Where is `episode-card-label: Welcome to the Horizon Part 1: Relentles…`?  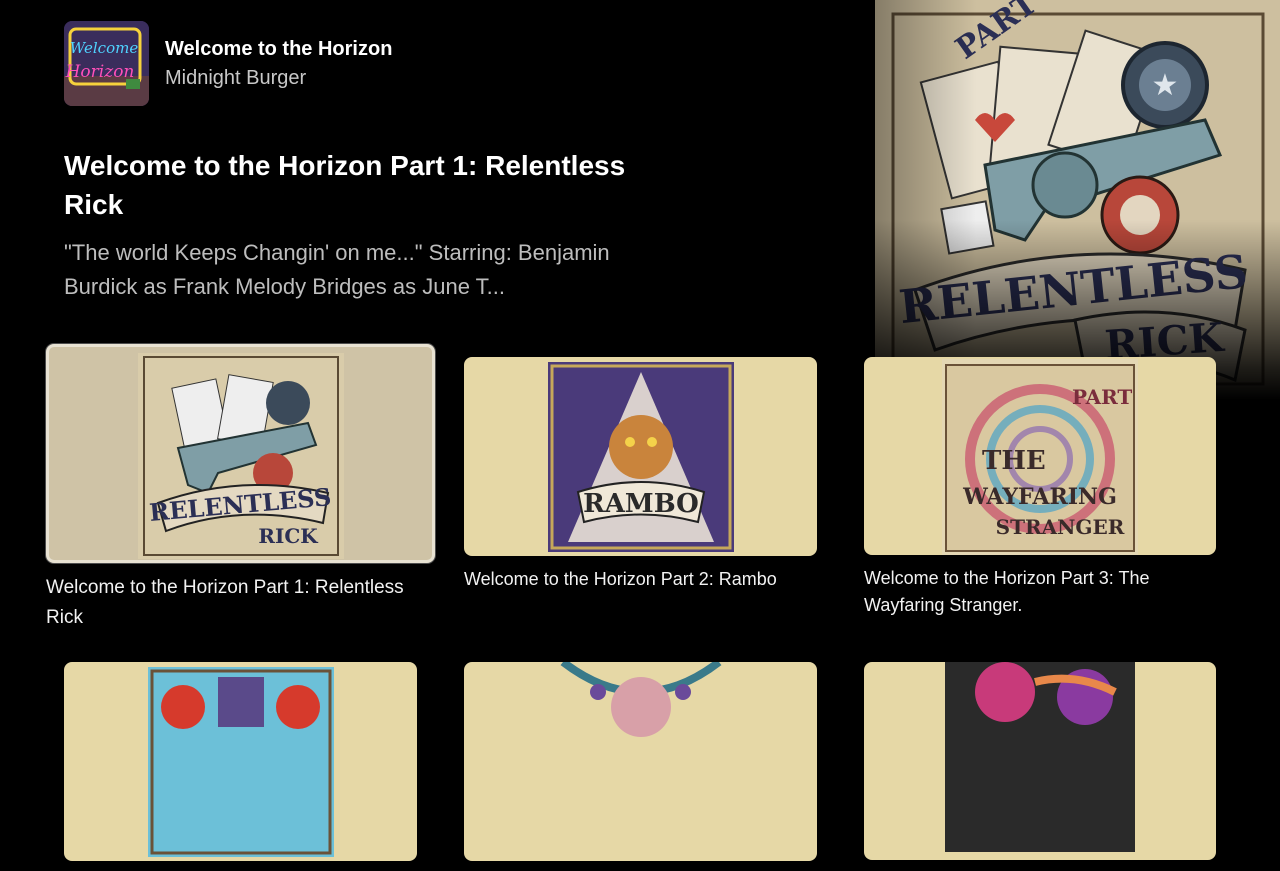
episode-card-label: Welcome to the Horizon Part 1: Relentles… is located at coordinates (225, 602).